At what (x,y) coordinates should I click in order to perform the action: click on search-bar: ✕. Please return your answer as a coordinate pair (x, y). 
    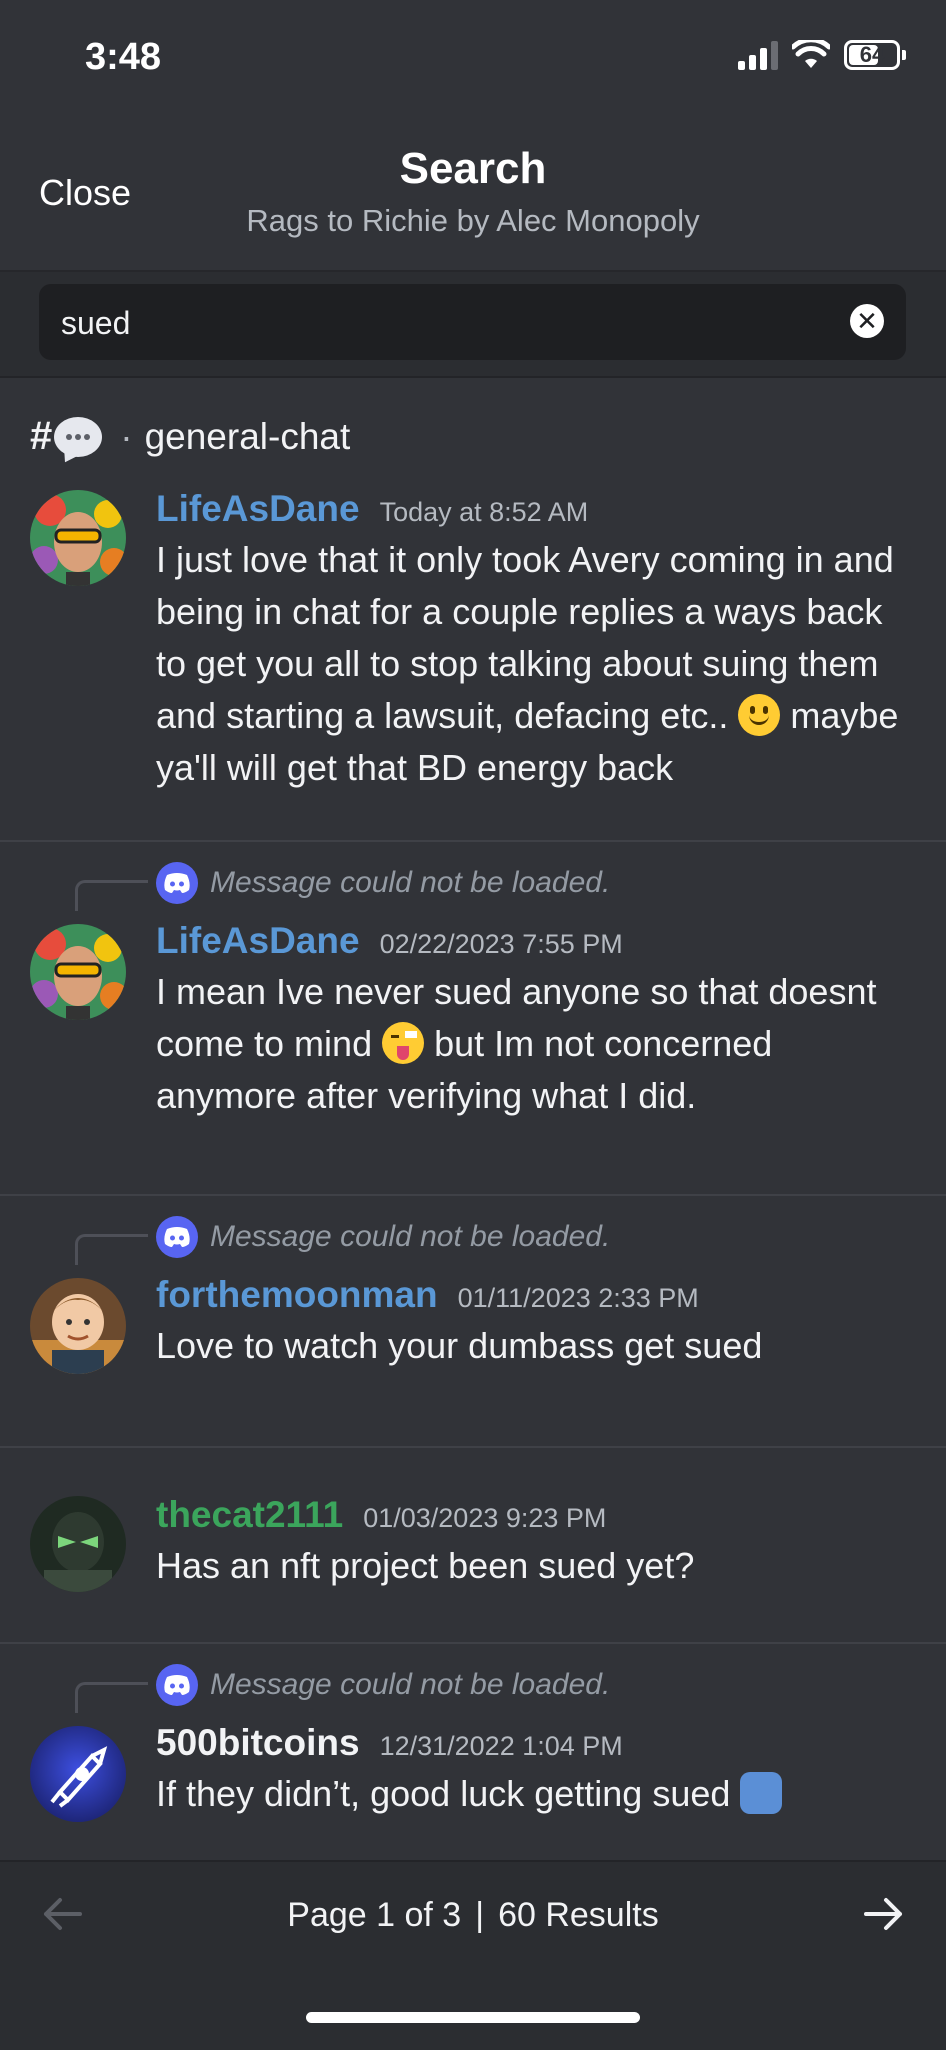
    Looking at the image, I should click on (473, 325).